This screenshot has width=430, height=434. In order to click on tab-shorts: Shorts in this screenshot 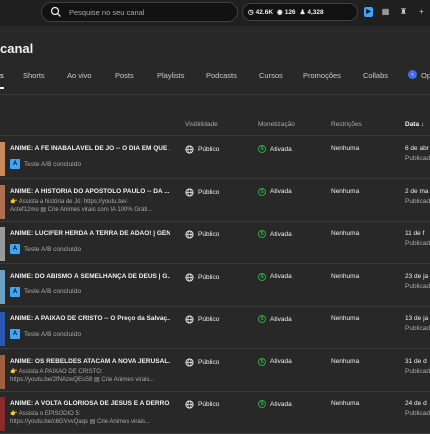, I will do `click(34, 75)`.